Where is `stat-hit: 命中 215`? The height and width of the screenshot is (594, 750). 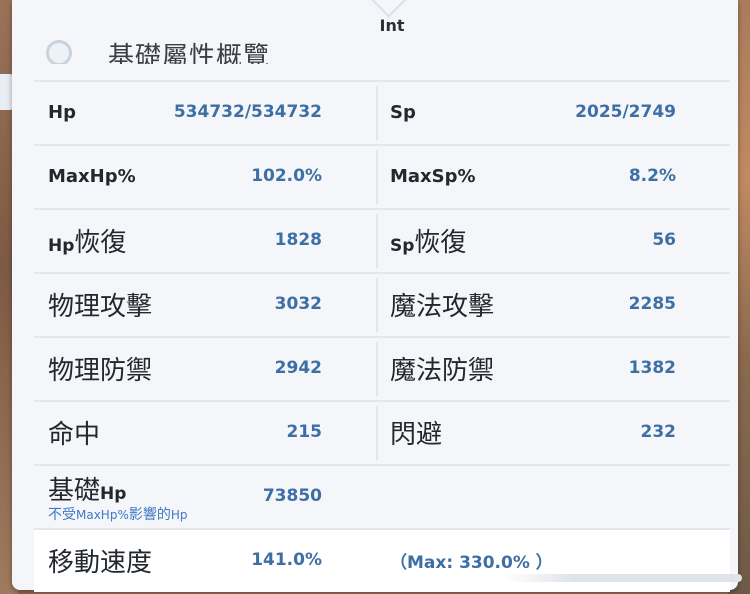
stat-hit: 命中 215 is located at coordinates (205, 432).